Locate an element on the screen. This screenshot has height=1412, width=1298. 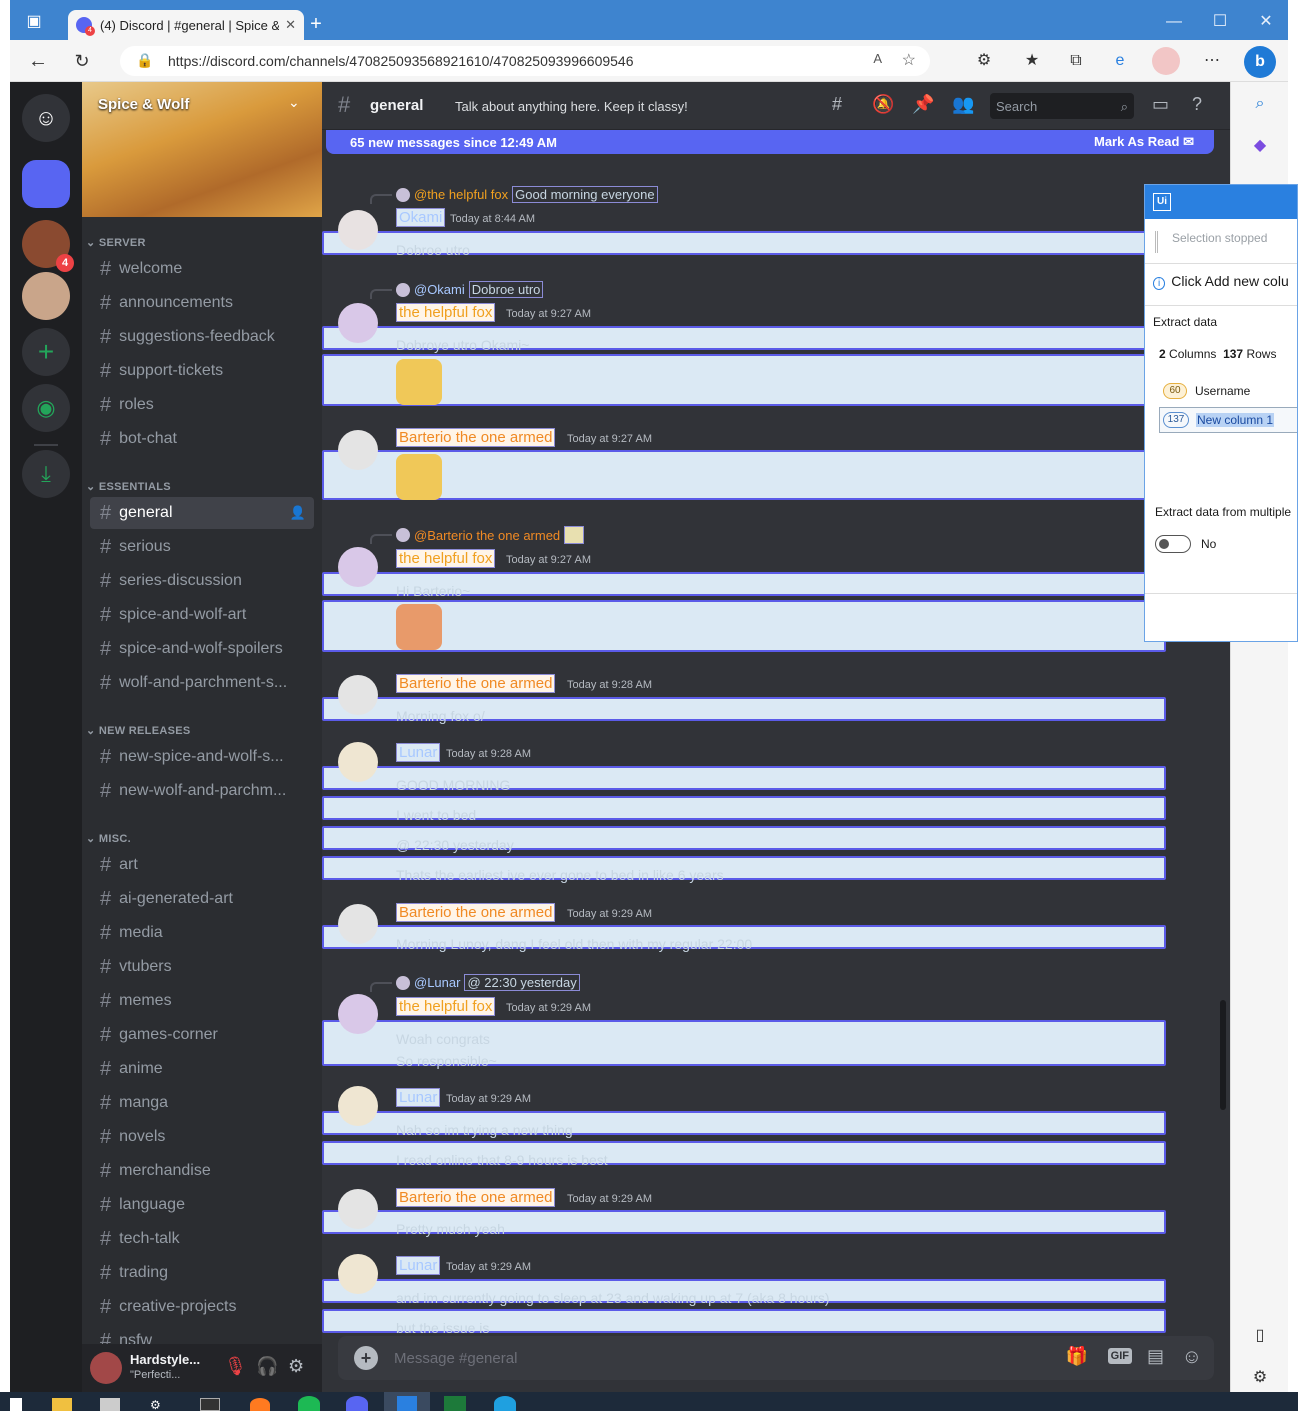
channel-bot-chat: # bot-chat is located at coordinates (202, 439).